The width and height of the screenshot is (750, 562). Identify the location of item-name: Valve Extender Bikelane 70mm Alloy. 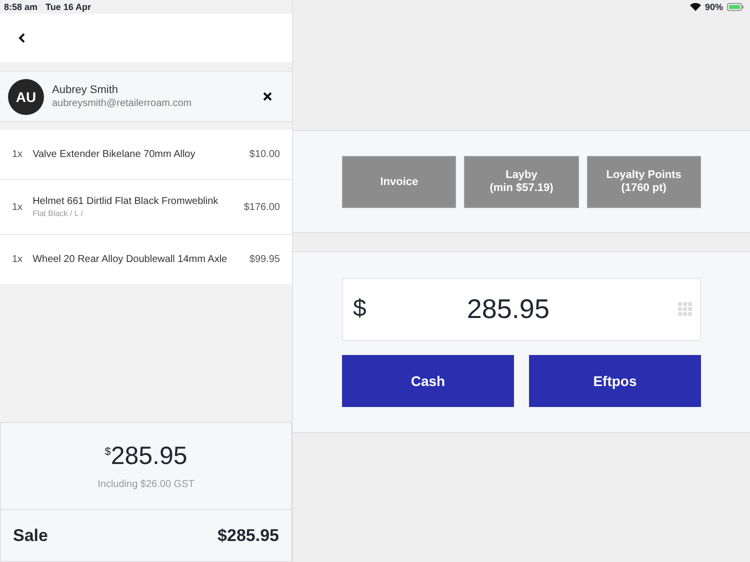
(114, 154).